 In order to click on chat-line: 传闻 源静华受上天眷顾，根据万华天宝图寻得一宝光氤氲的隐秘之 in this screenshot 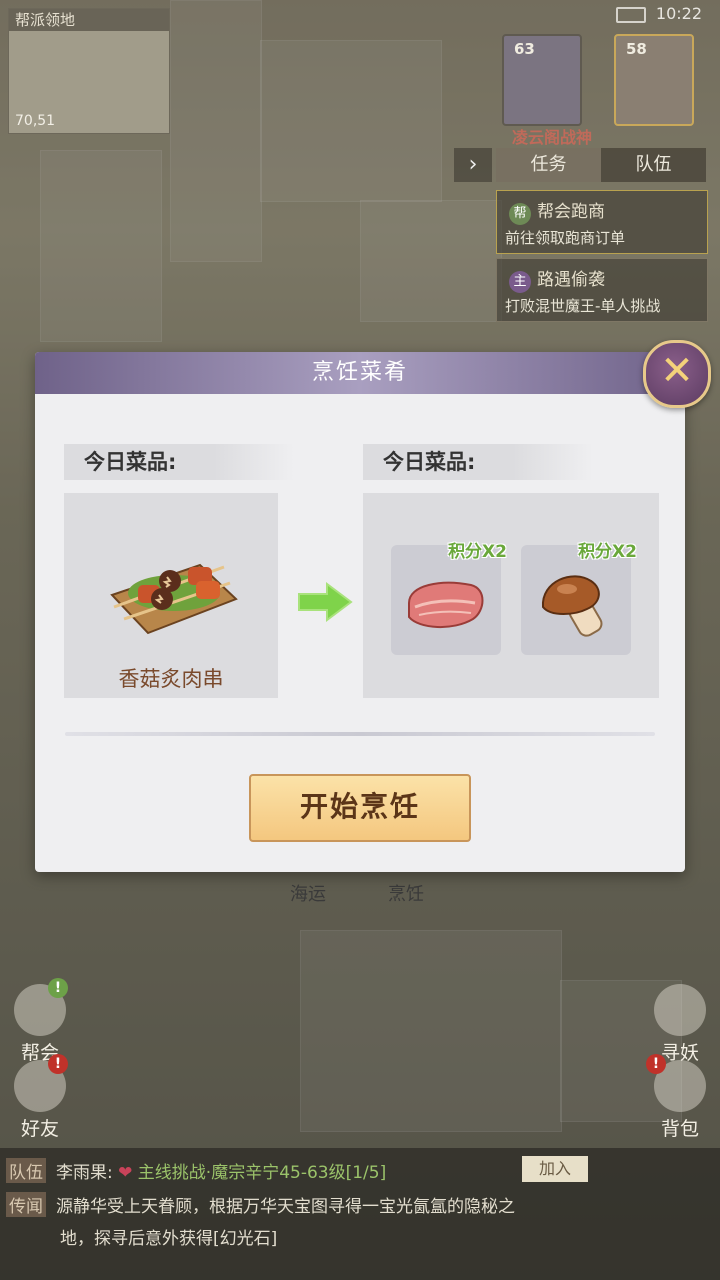, I will do `click(260, 1204)`.